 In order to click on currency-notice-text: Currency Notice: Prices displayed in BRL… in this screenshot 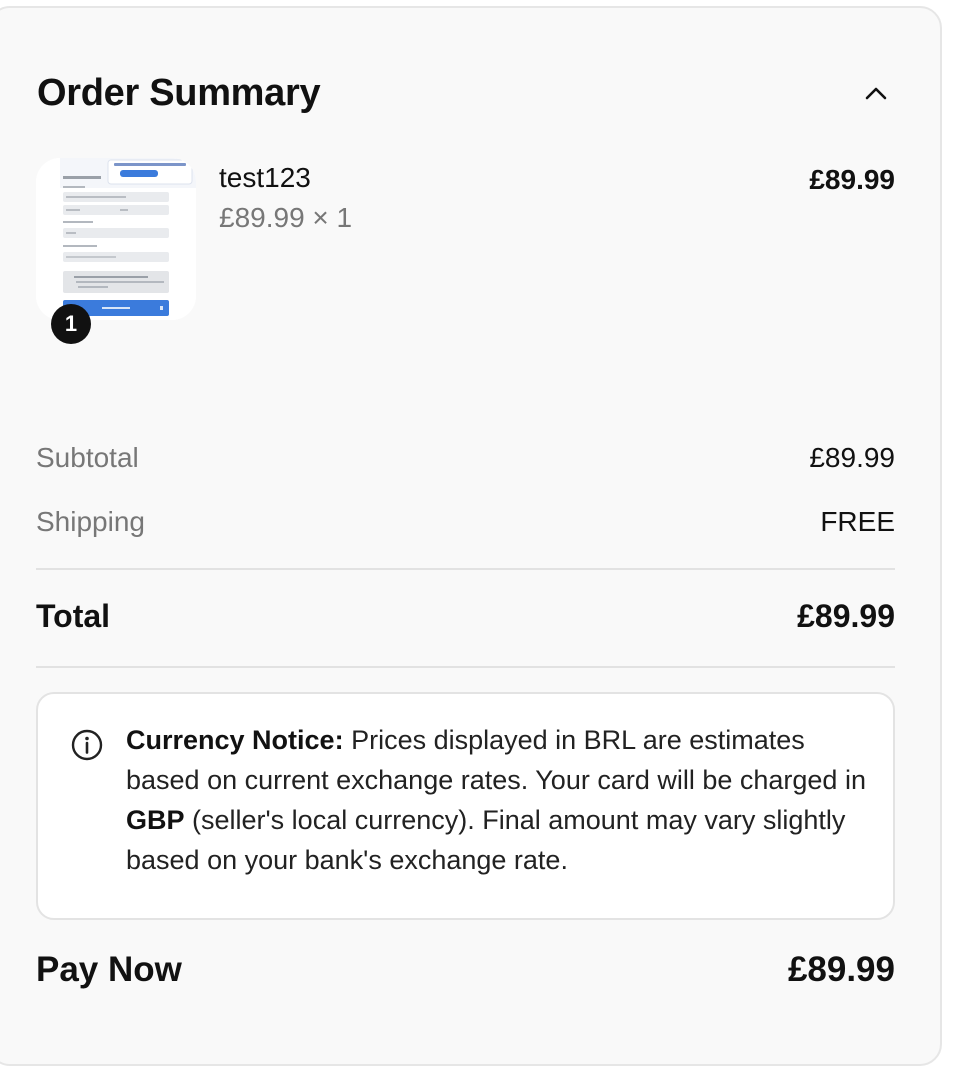, I will do `click(496, 800)`.